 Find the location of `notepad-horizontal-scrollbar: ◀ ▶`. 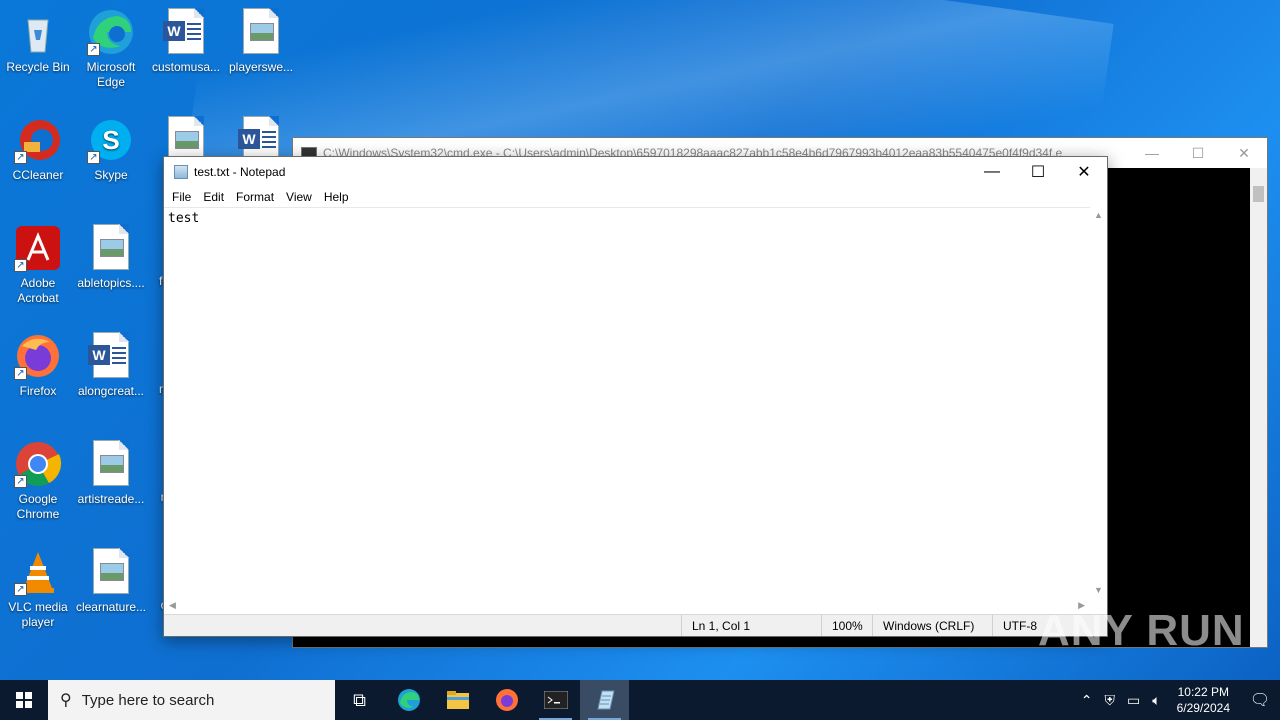

notepad-horizontal-scrollbar: ◀ ▶ is located at coordinates (627, 605).